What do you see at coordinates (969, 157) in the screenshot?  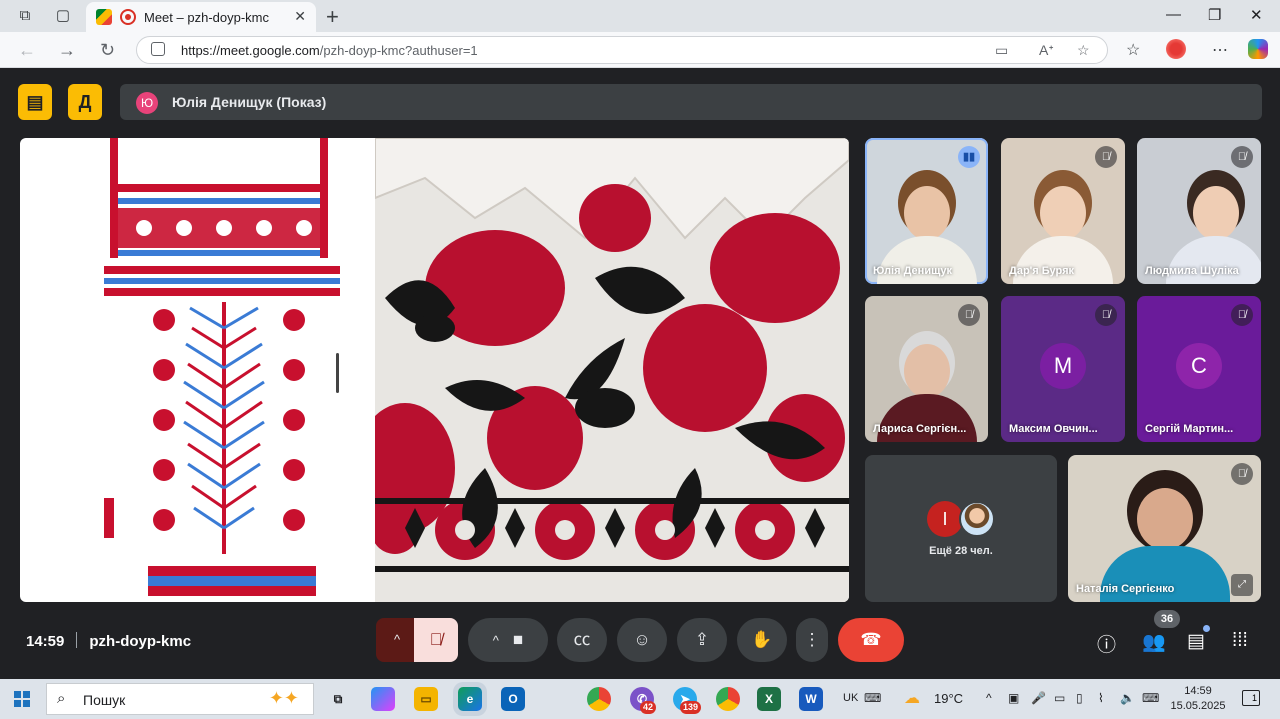 I see `speaking-indicator-icon: ▮▮` at bounding box center [969, 157].